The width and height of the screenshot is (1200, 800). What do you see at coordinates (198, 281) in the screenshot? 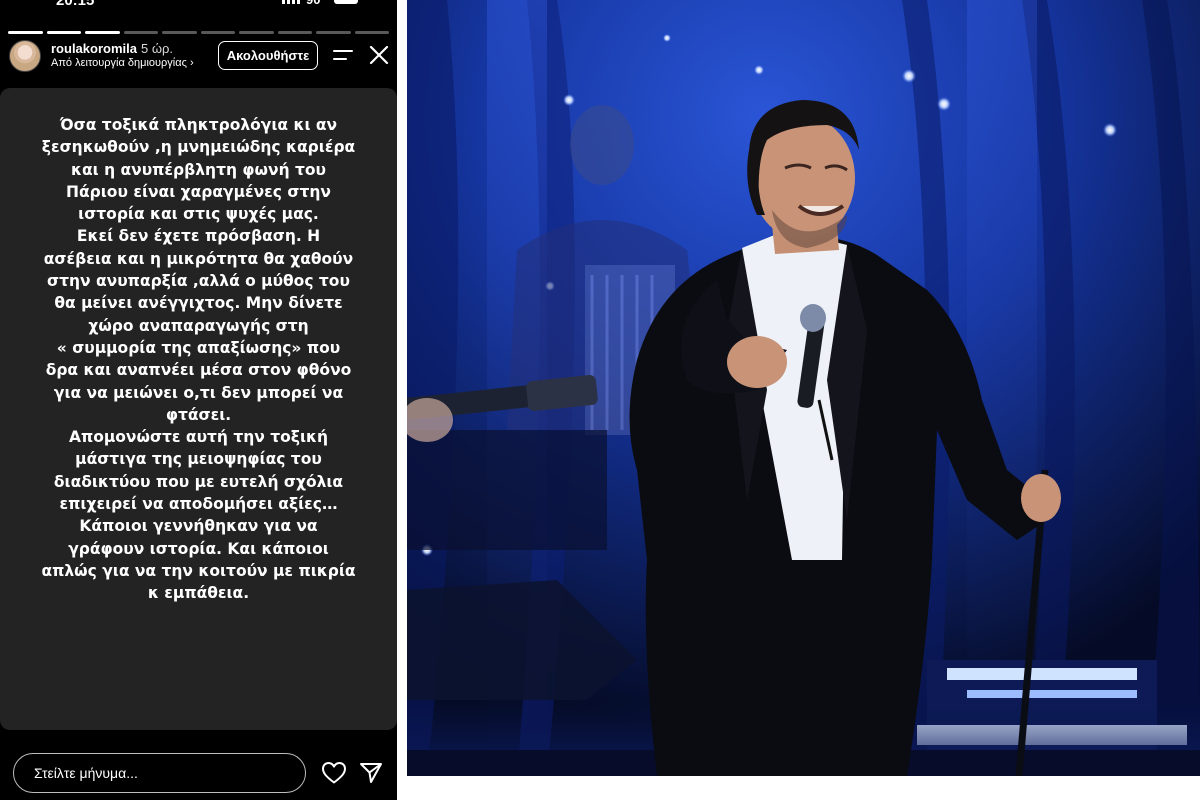
I see `story-text-line: στην ανυπαρξία ,αλλά ο μύθος του` at bounding box center [198, 281].